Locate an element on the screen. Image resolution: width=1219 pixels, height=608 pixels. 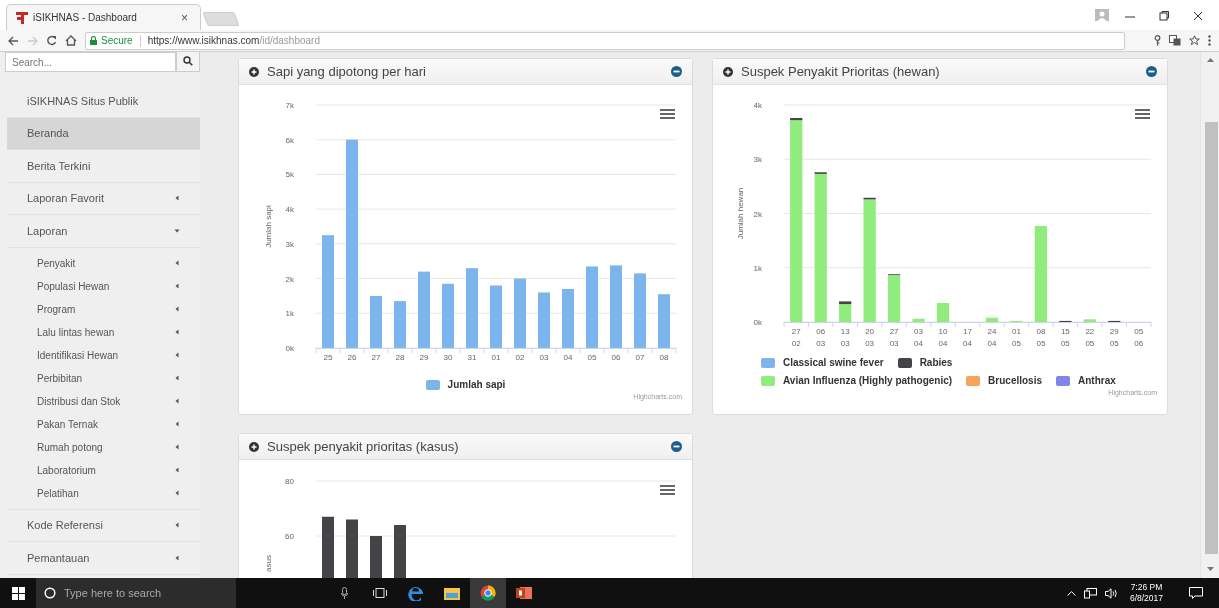
axis-title: Jumlah sapi is located at coordinates (268, 226).